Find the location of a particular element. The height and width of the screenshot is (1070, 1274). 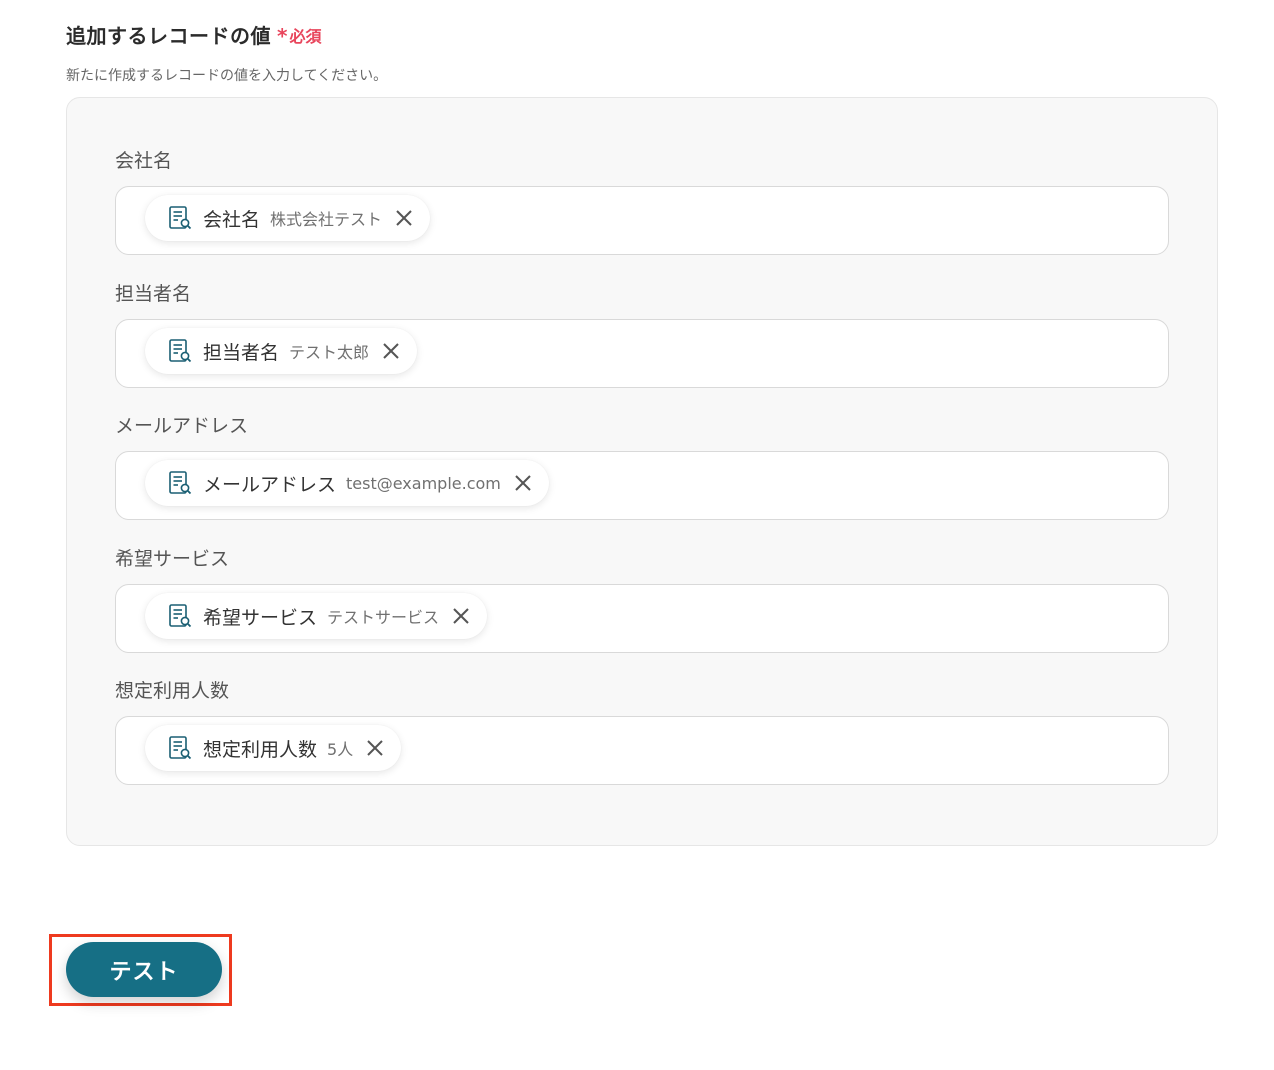

variable-chip: メールアドレス test@example.com is located at coordinates (347, 483).